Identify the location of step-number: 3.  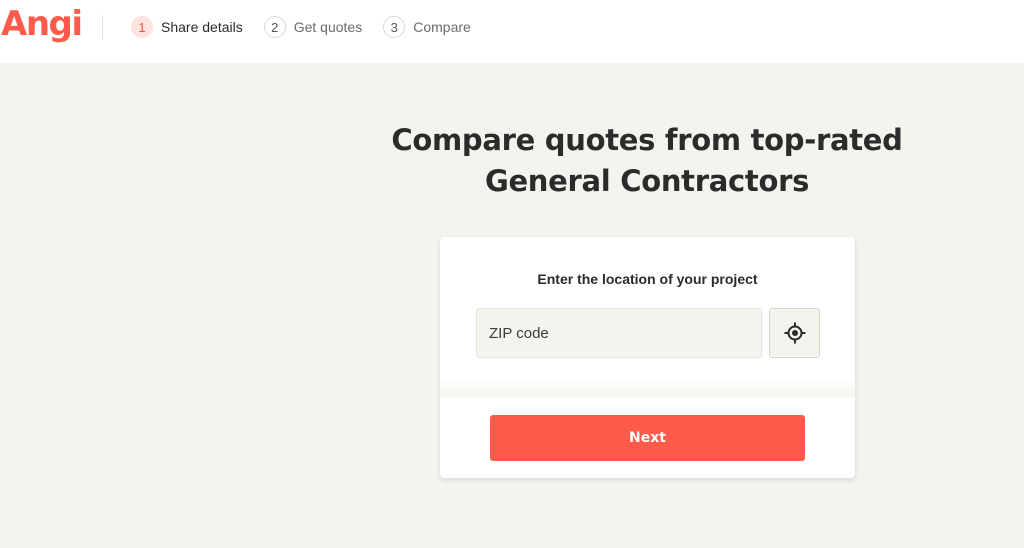
(394, 27).